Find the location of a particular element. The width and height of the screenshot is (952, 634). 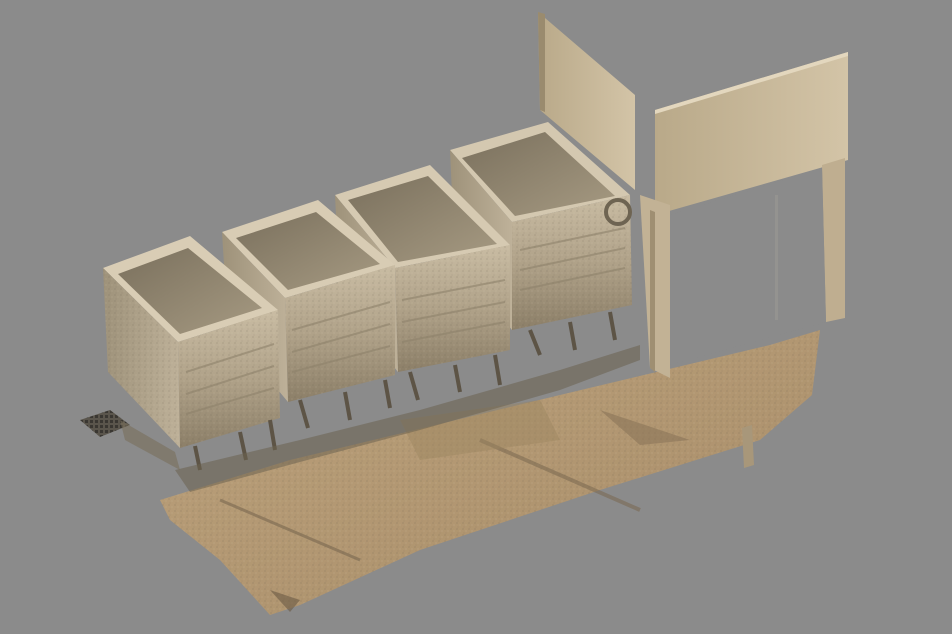

door-frame-wall is located at coordinates (744, 215).